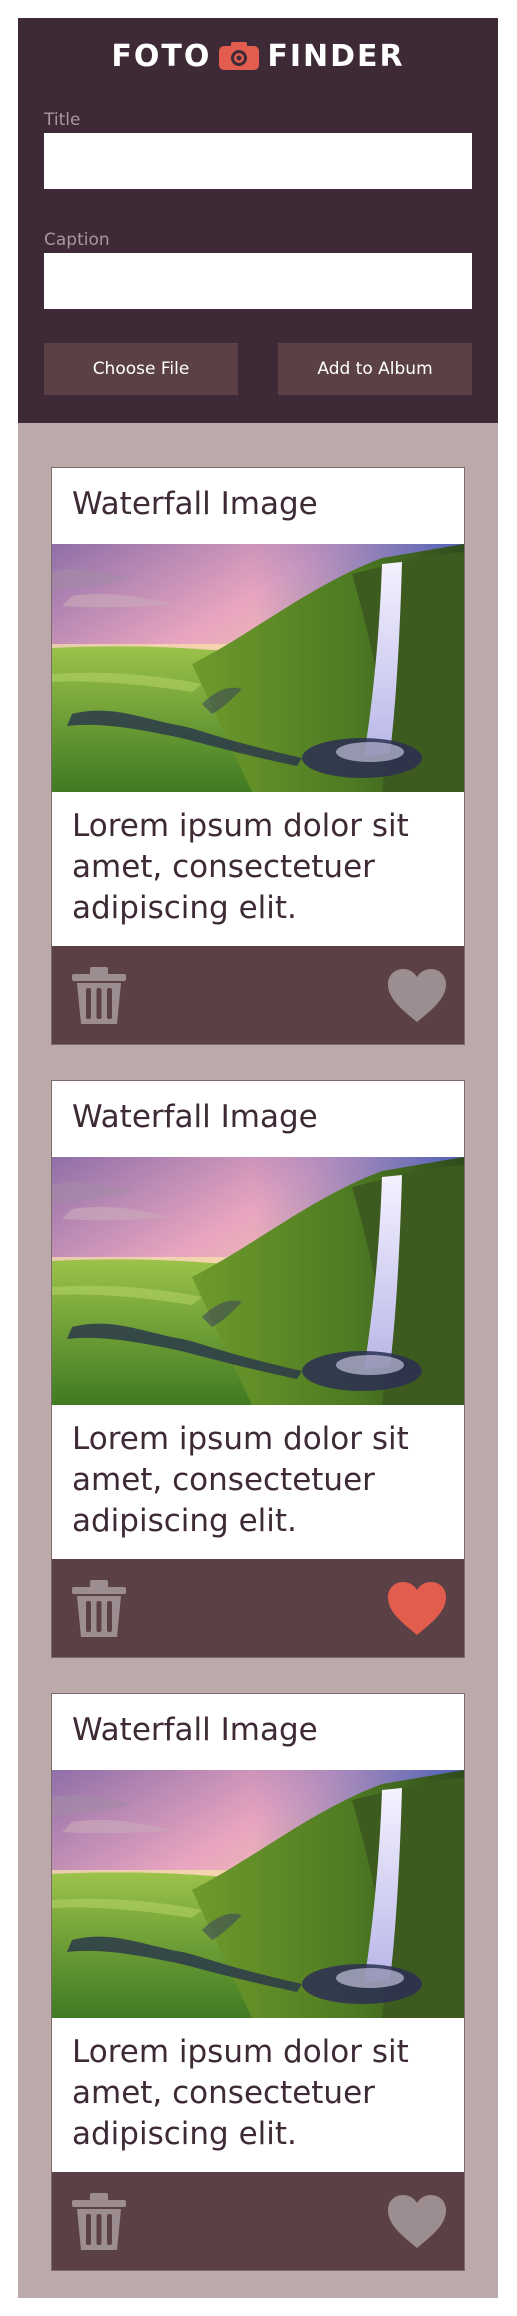 Image resolution: width=517 pixels, height=2316 pixels. Describe the element at coordinates (141, 369) in the screenshot. I see `choose-file-button: Choose File` at that location.